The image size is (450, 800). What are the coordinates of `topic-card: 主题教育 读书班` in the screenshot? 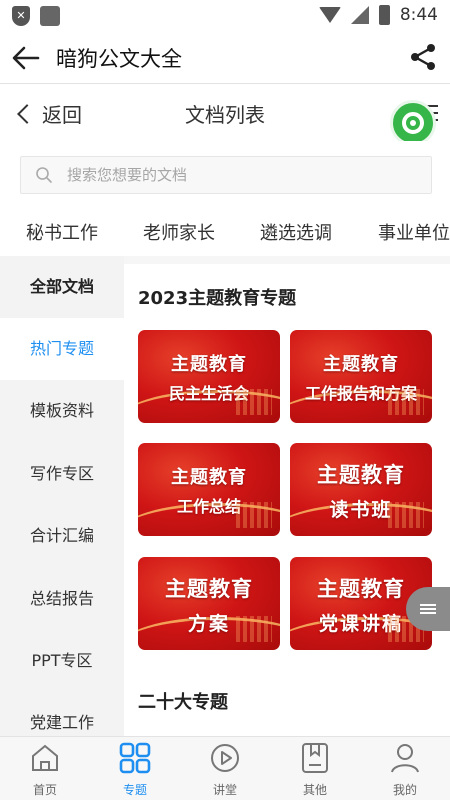 It's located at (361, 489).